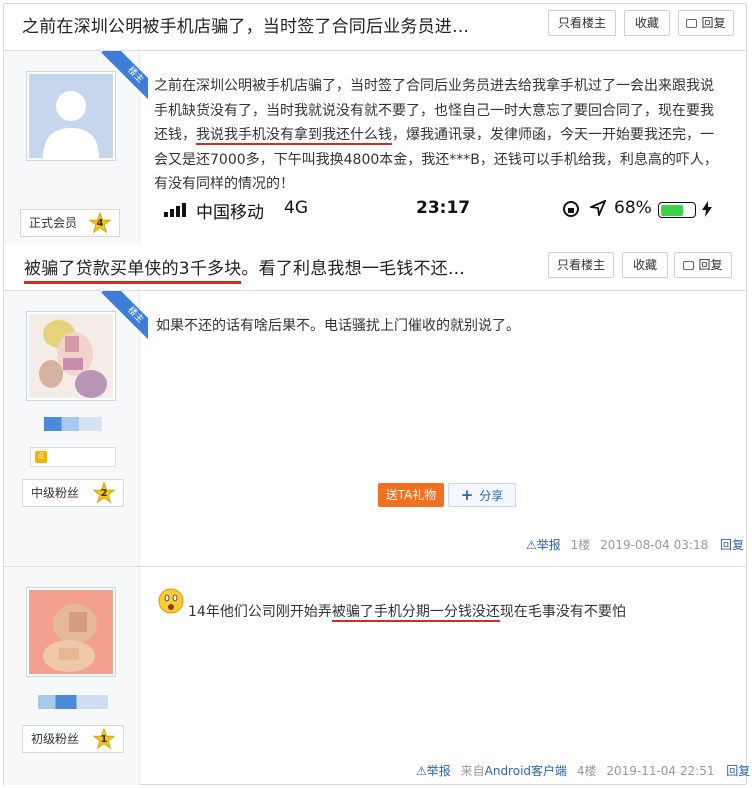 The width and height of the screenshot is (752, 788). I want to click on level-star-icon: 2, so click(104, 492).